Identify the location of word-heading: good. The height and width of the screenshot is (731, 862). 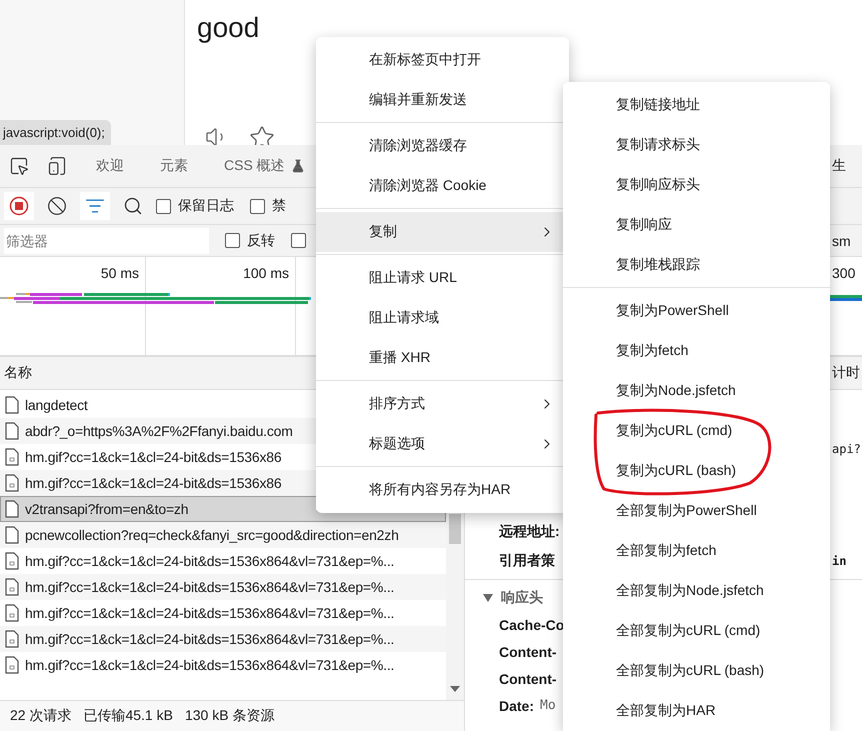
(228, 28).